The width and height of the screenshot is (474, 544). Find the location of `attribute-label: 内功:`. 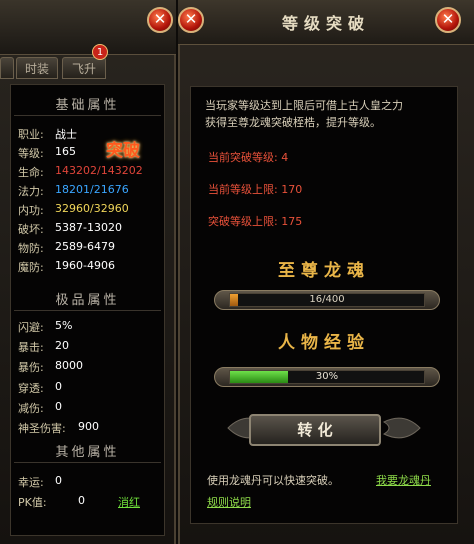

attribute-label: 内功: is located at coordinates (31, 210).